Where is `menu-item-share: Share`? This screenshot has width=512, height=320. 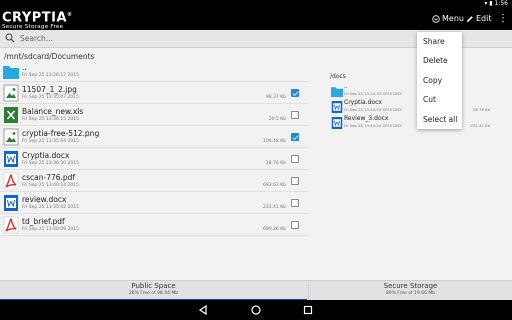
menu-item-share: Share is located at coordinates (439, 41).